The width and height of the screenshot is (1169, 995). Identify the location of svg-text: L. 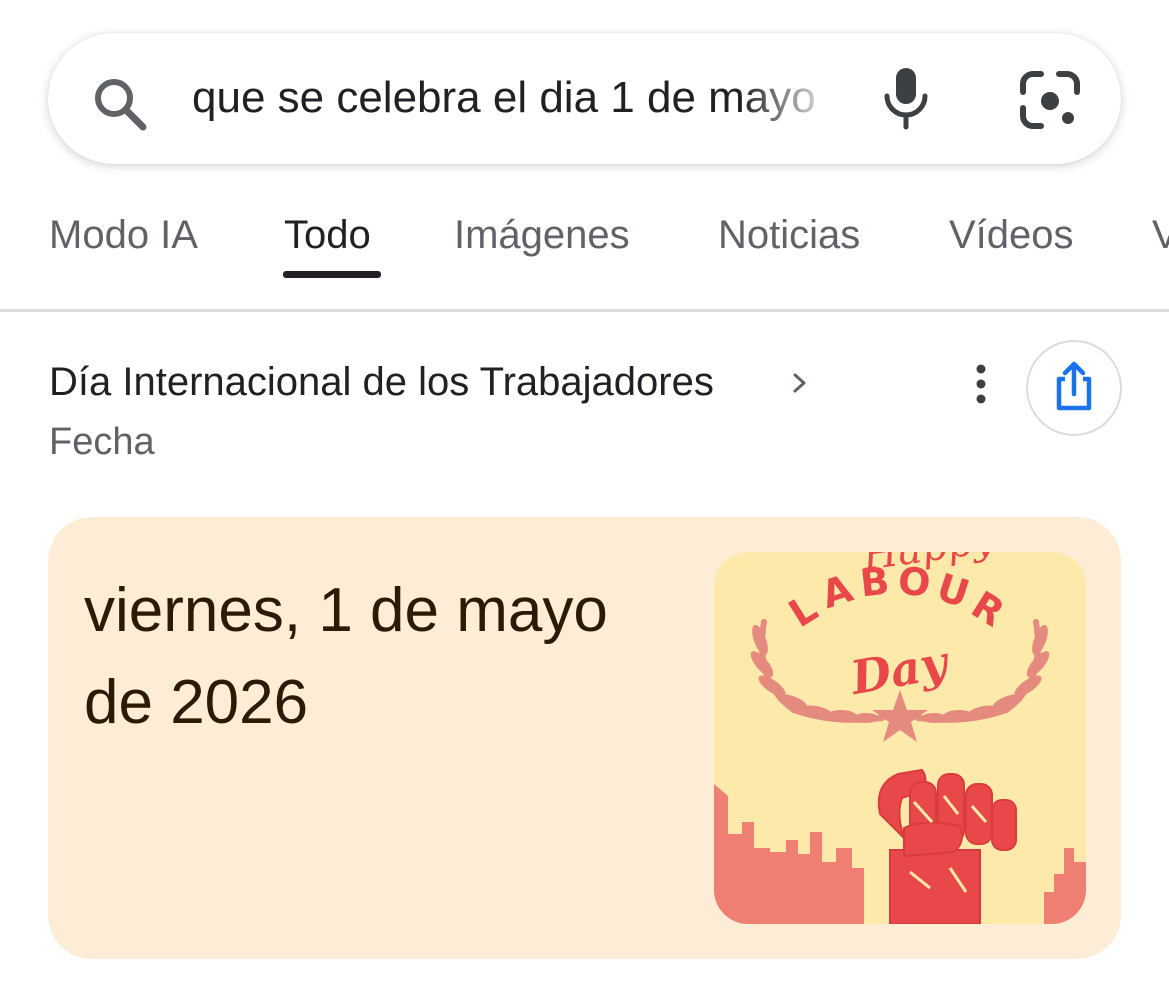
(803, 611).